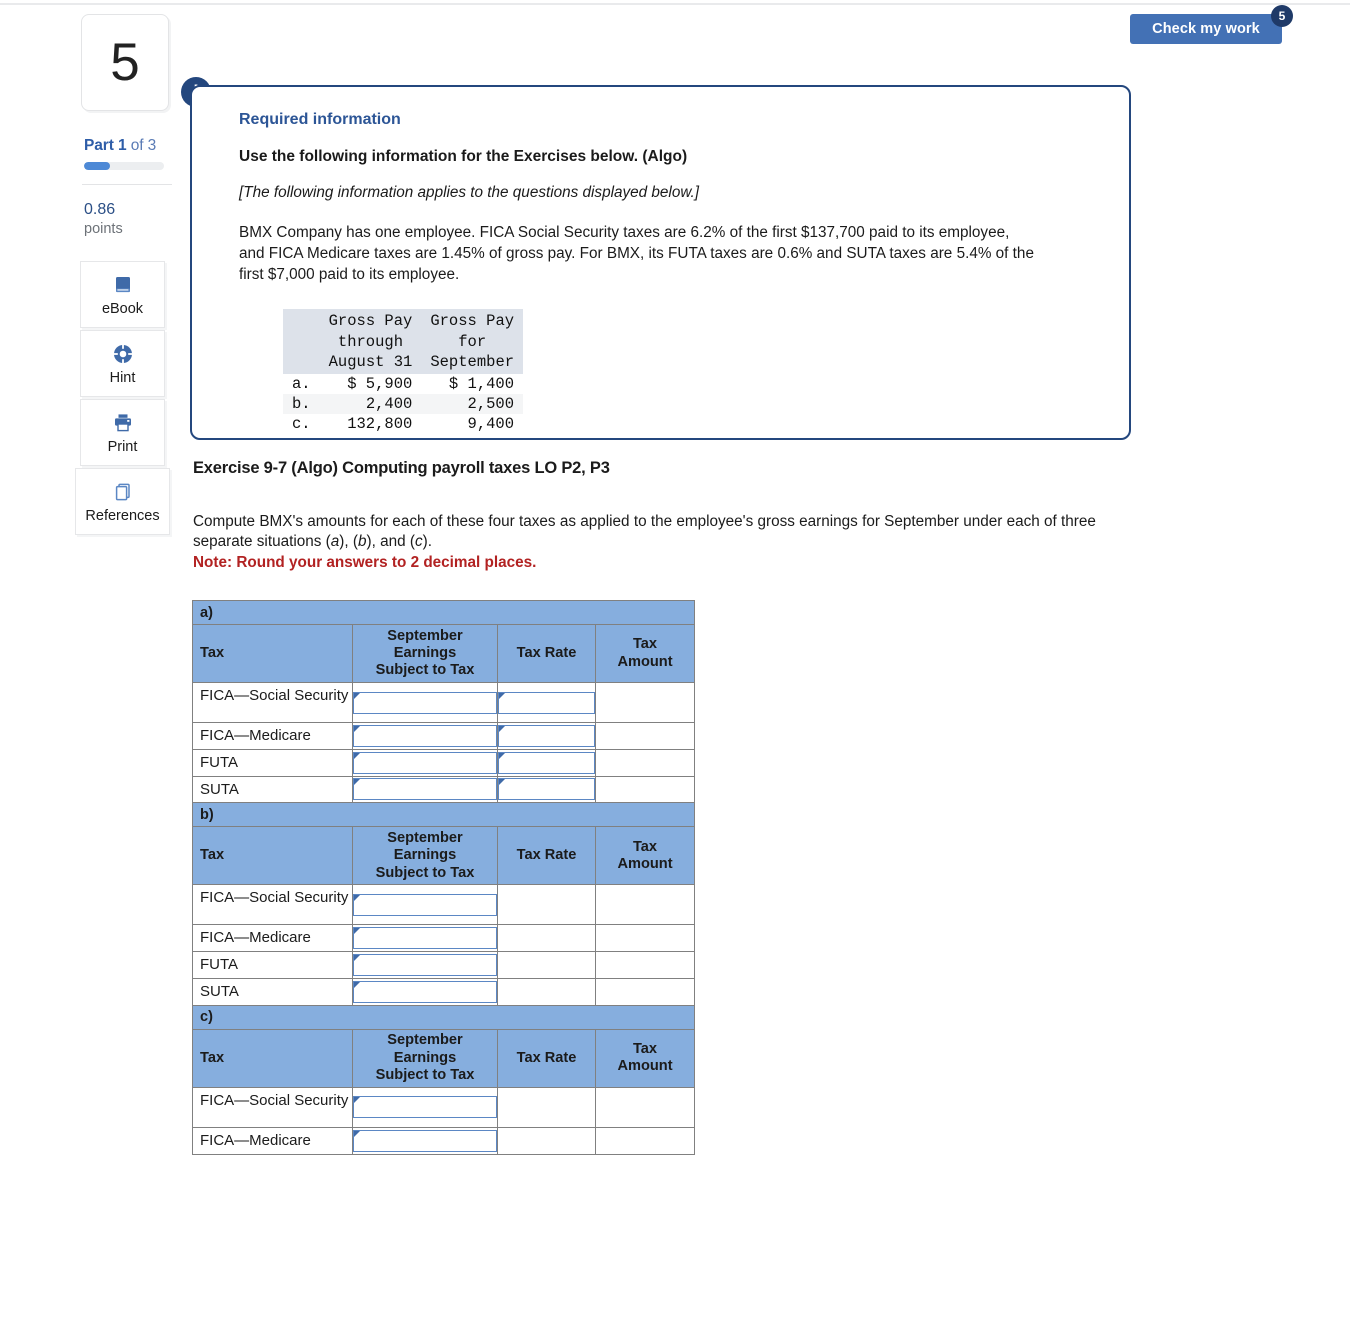 This screenshot has height=1322, width=1350. I want to click on hint-button: Hint, so click(122, 363).